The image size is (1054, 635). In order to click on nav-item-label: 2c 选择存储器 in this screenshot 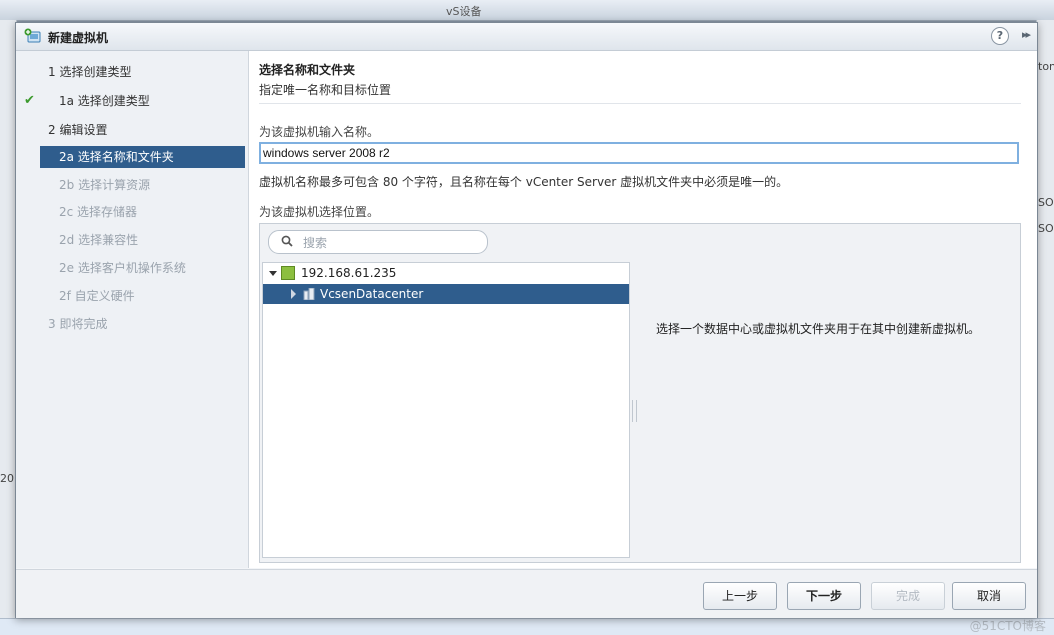, I will do `click(98, 212)`.